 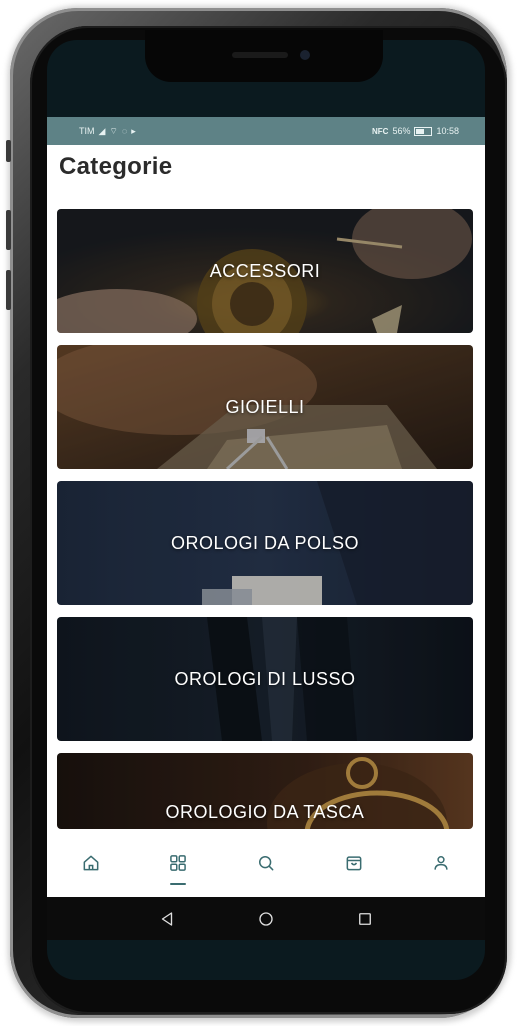 What do you see at coordinates (116, 166) in the screenshot?
I see `page-title: Categorie` at bounding box center [116, 166].